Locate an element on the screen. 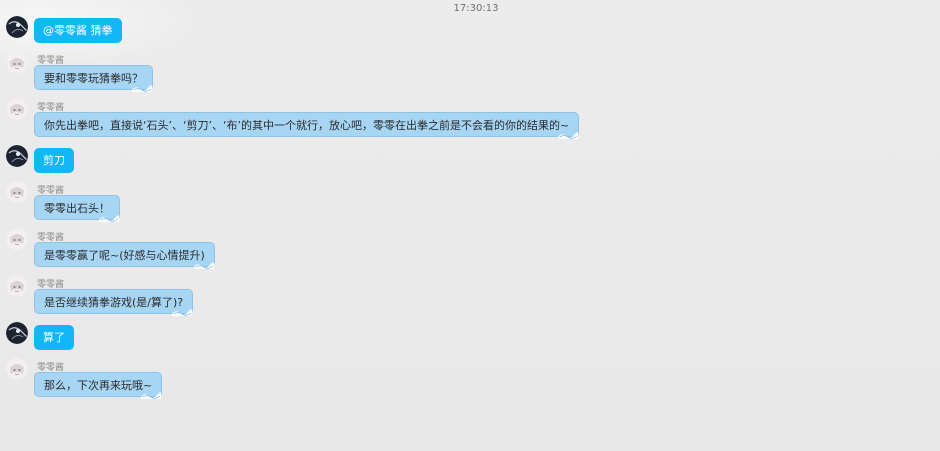  message-text: 剪刀 is located at coordinates (54, 160).